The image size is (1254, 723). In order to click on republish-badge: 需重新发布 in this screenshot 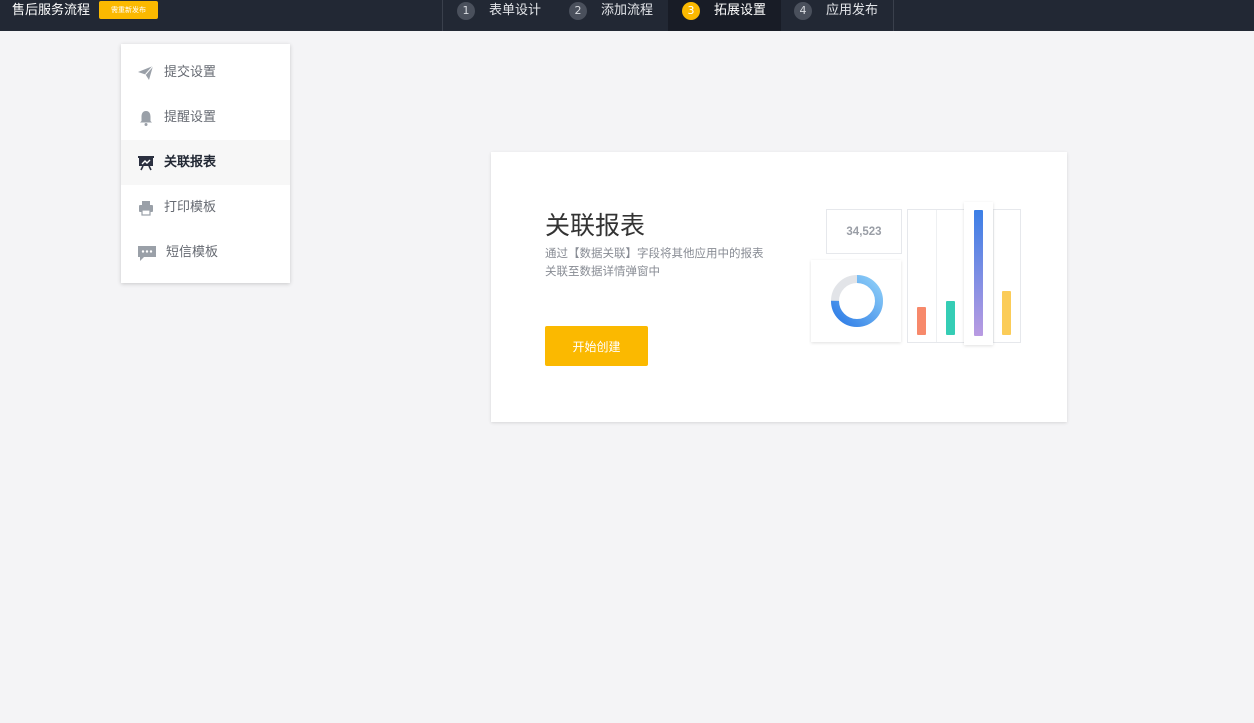, I will do `click(128, 10)`.